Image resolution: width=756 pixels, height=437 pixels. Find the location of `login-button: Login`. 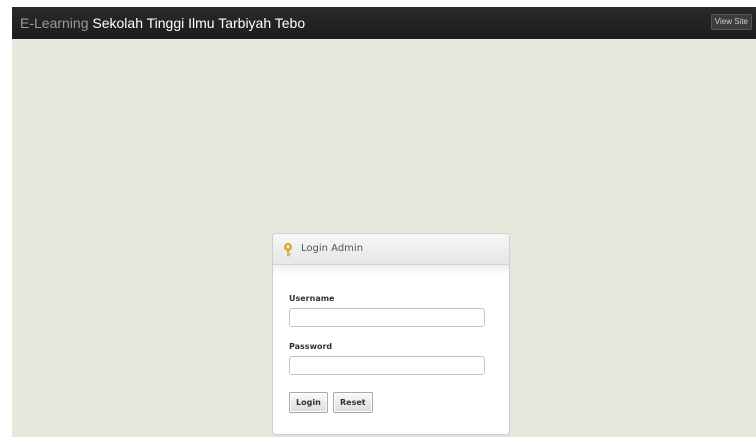

login-button: Login is located at coordinates (308, 402).